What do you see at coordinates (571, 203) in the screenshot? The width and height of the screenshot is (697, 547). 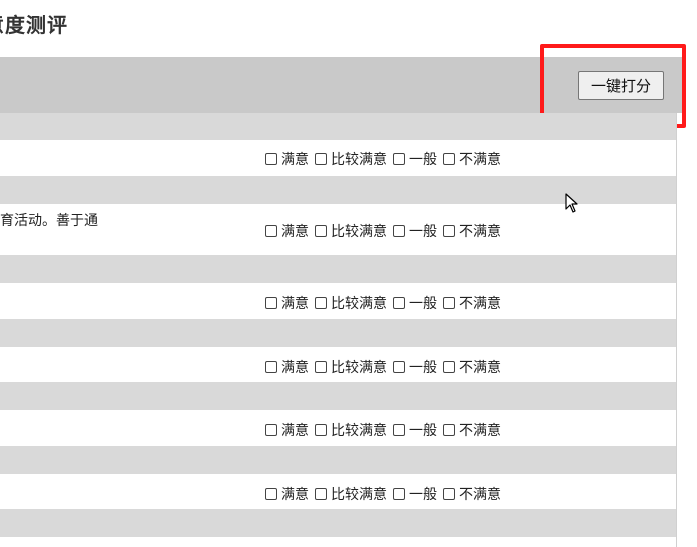 I see `mouse-cursor-icon` at bounding box center [571, 203].